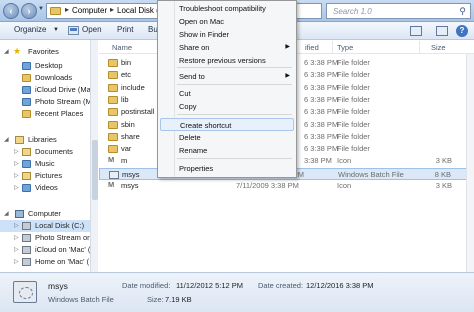 Image resolution: width=474 pixels, height=312 pixels. I want to click on file-name: var, so click(126, 149).